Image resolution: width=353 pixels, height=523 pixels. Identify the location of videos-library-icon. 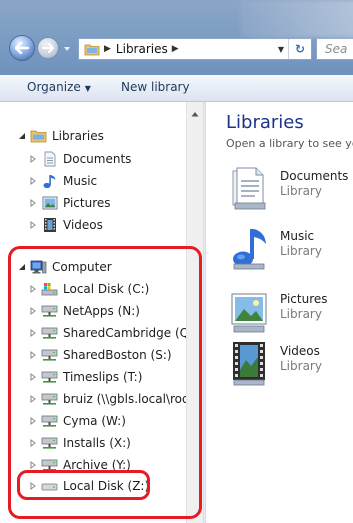
(249, 364).